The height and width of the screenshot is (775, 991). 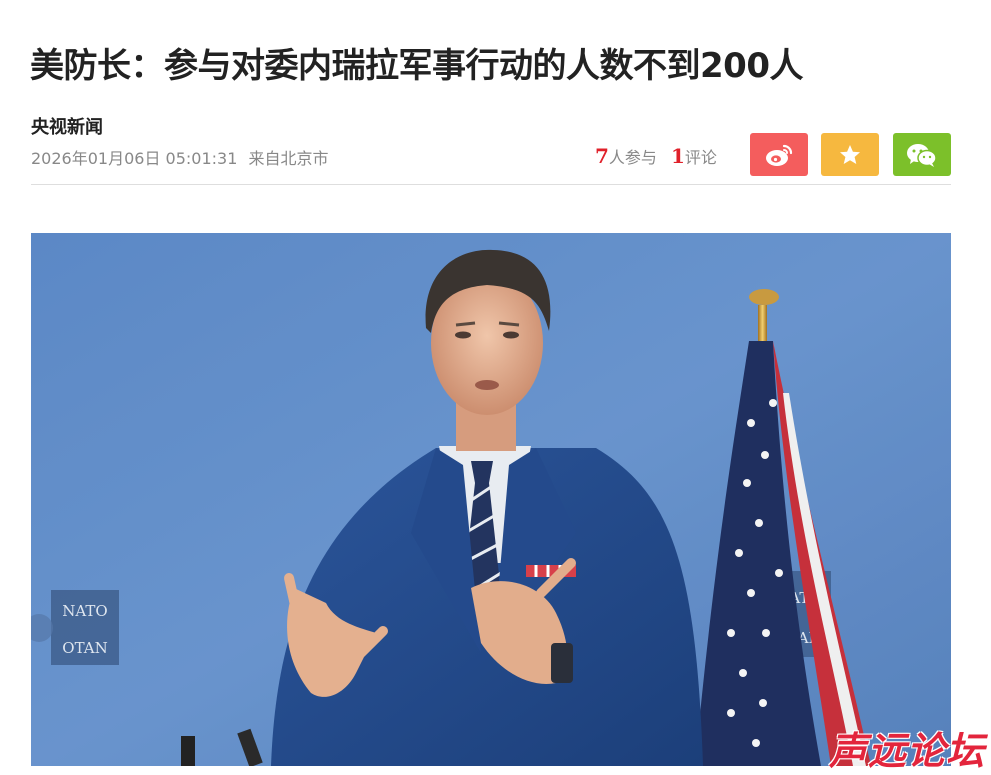 What do you see at coordinates (701, 157) in the screenshot?
I see `comments-label: 评论` at bounding box center [701, 157].